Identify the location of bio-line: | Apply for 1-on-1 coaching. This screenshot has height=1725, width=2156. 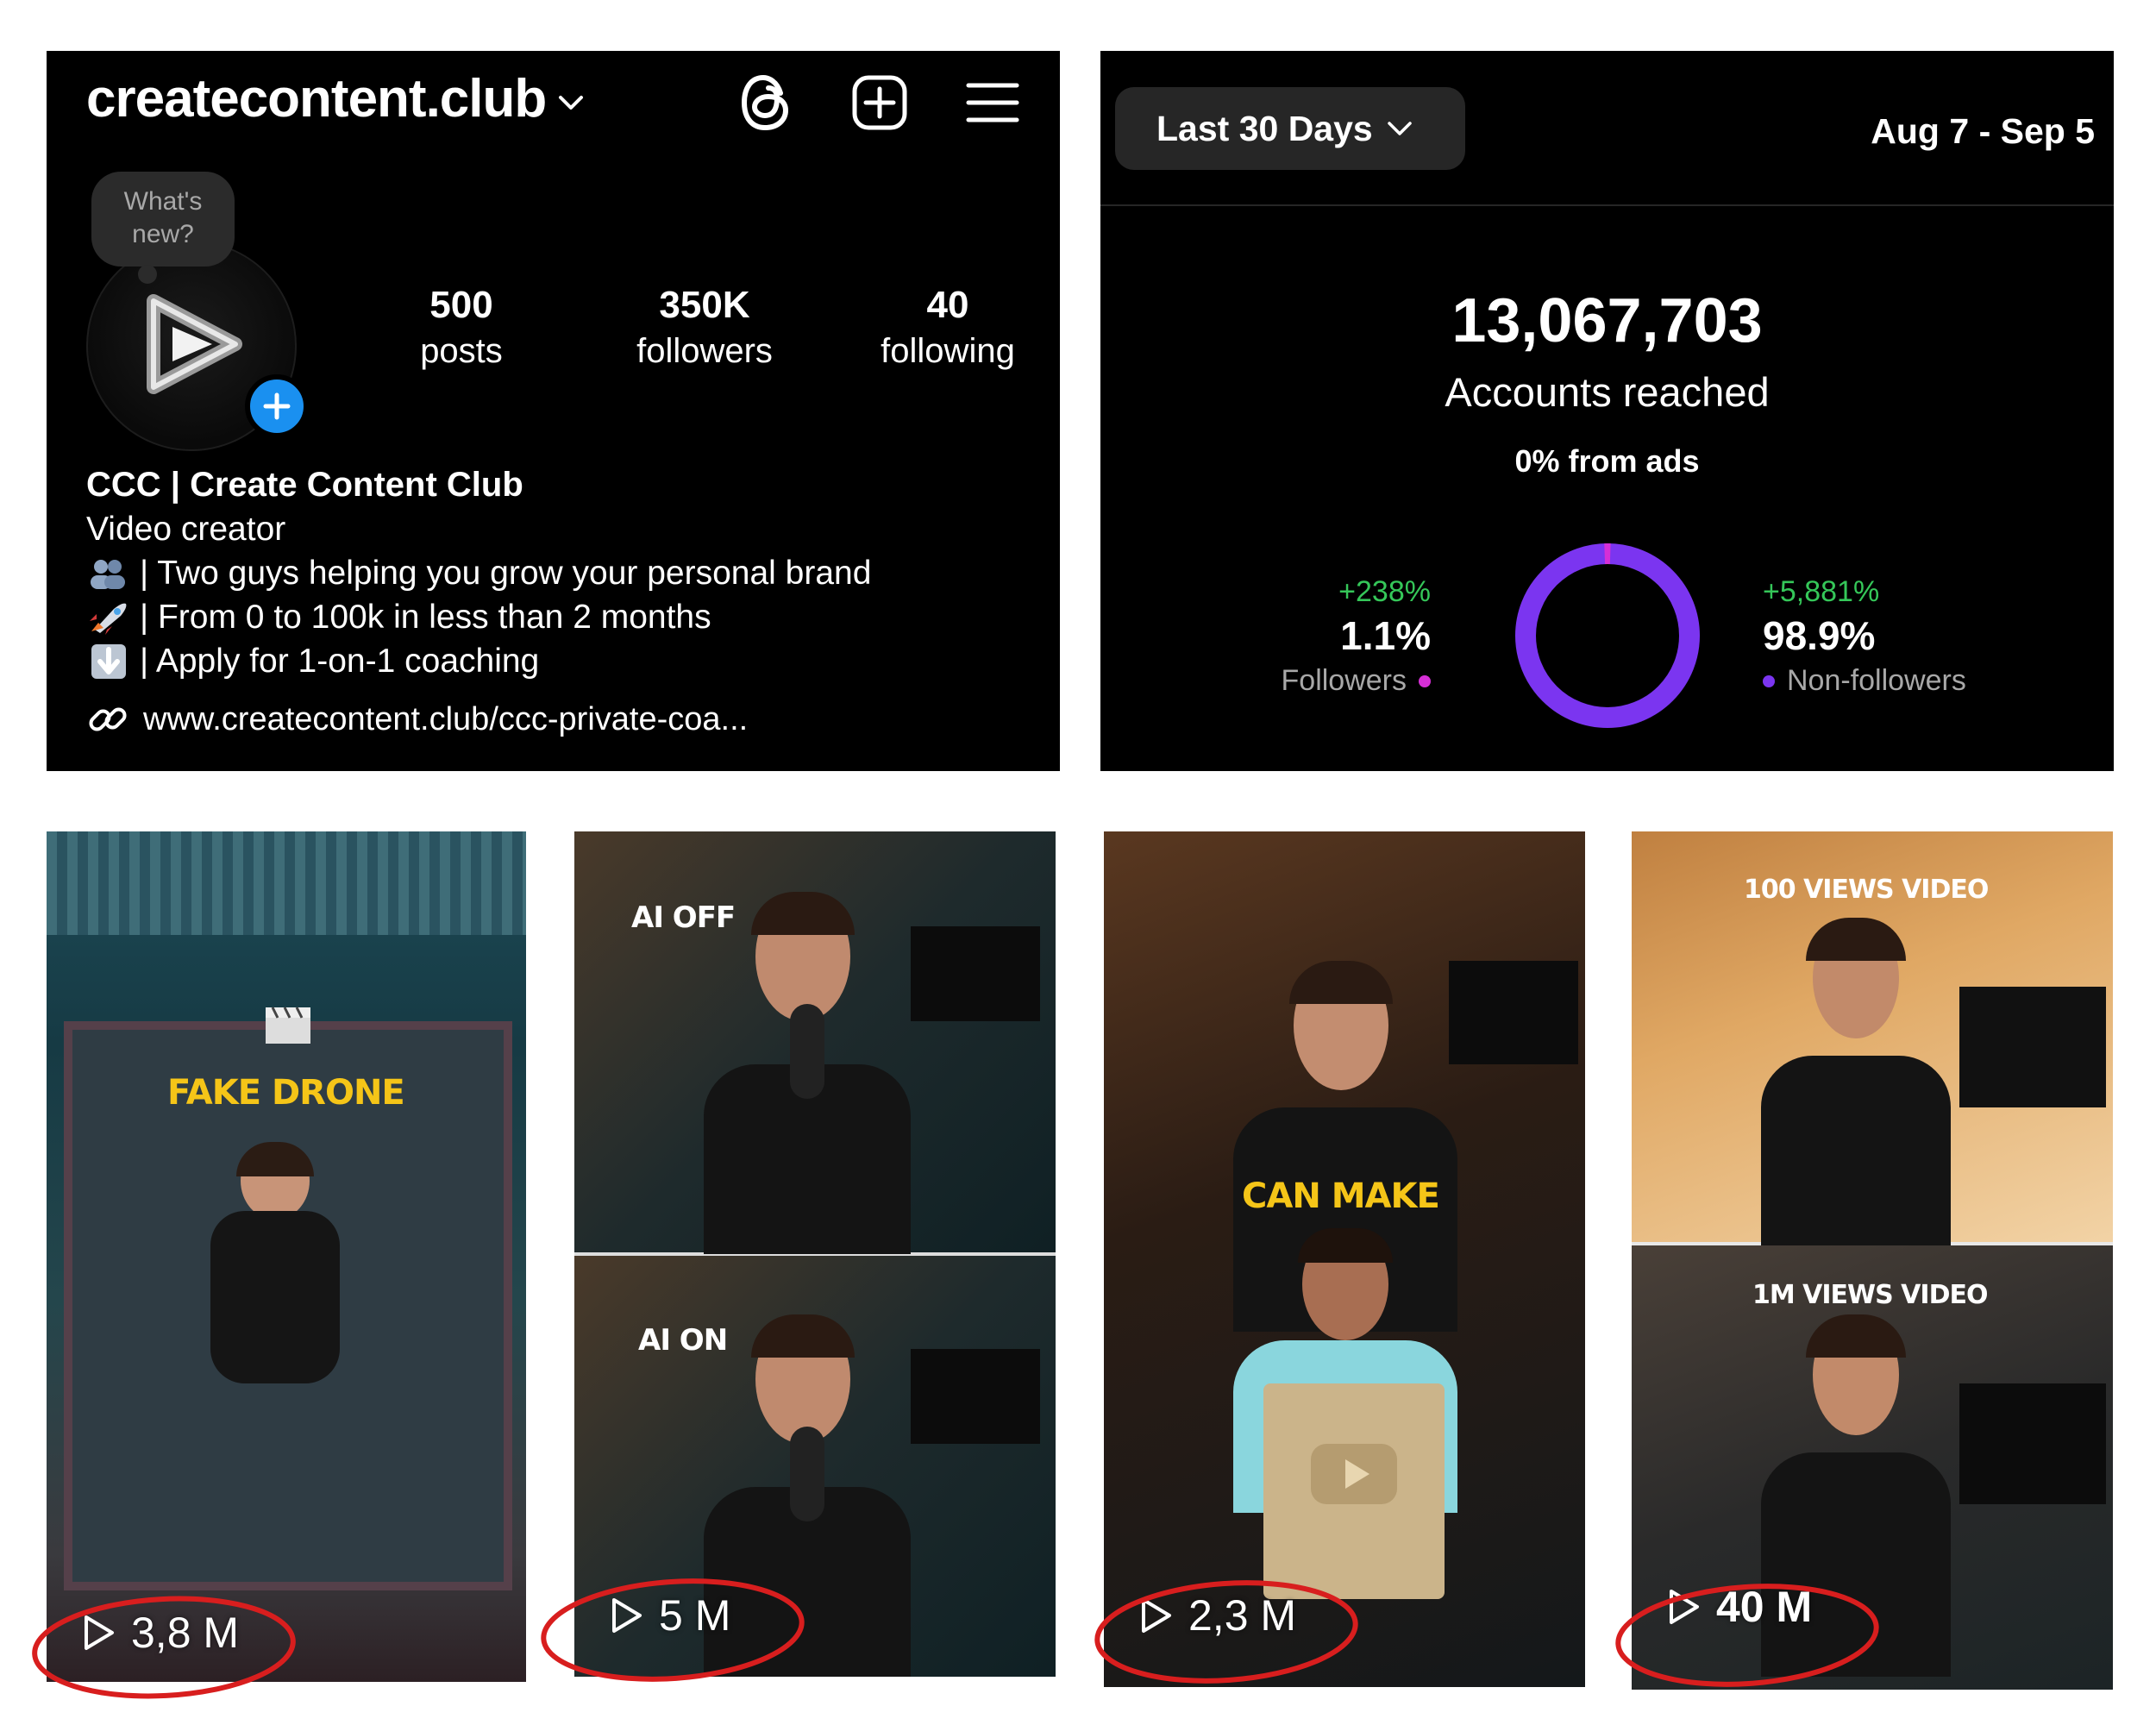
(478, 661).